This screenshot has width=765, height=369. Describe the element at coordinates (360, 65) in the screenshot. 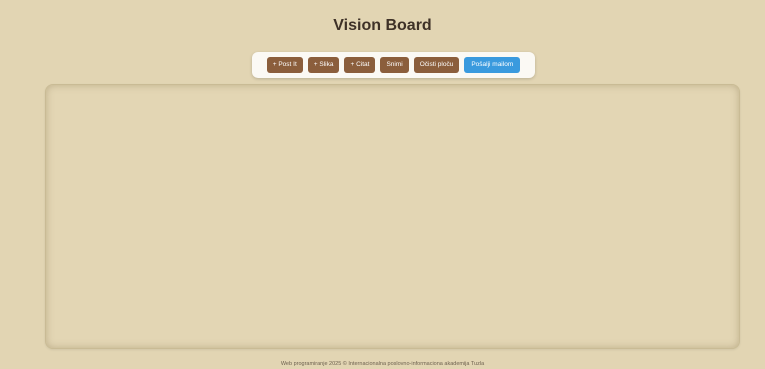

I see `add-quote-button: + Citat` at that location.